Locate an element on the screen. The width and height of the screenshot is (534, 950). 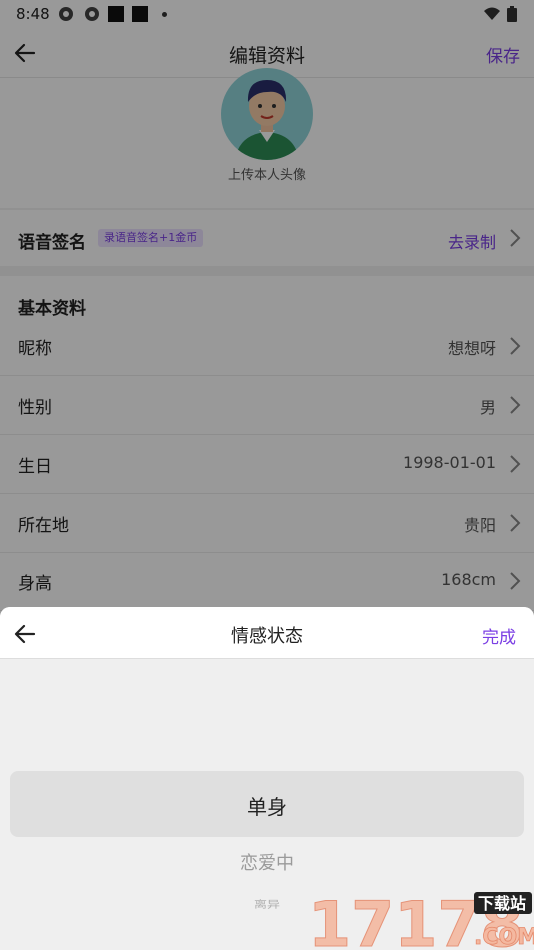
sheet-header: 情感状态 完成 is located at coordinates (267, 633).